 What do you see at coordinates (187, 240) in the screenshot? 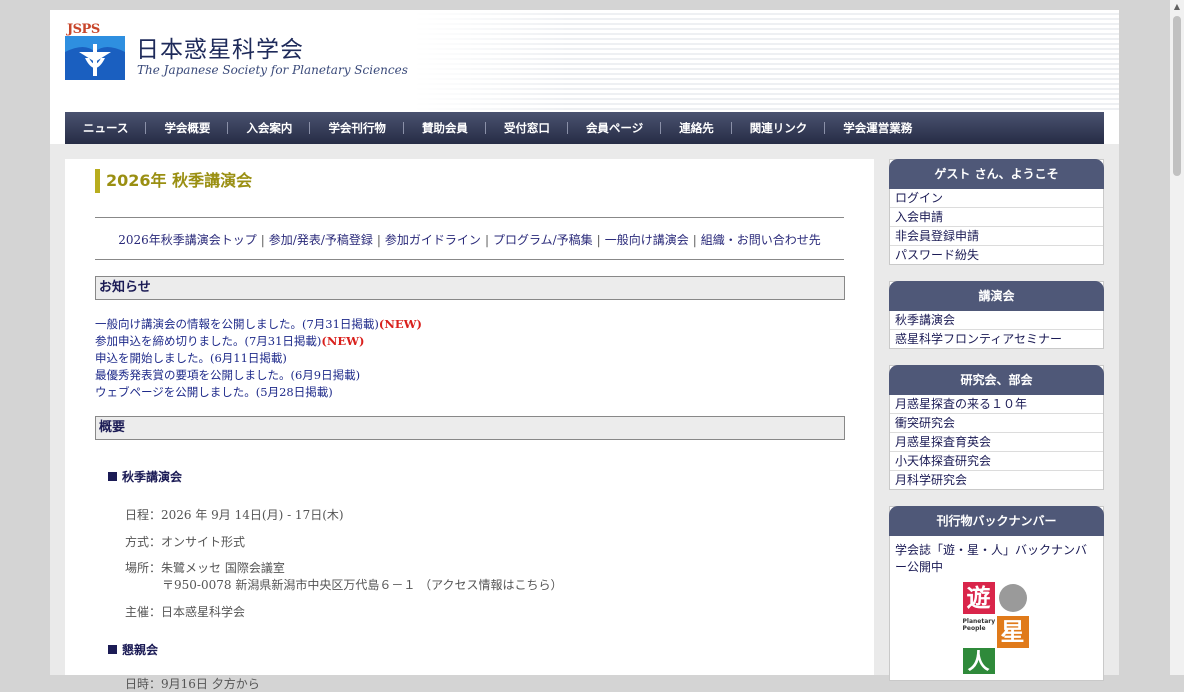
I see `subnav-top: 2026年秋季講演会トップ` at bounding box center [187, 240].